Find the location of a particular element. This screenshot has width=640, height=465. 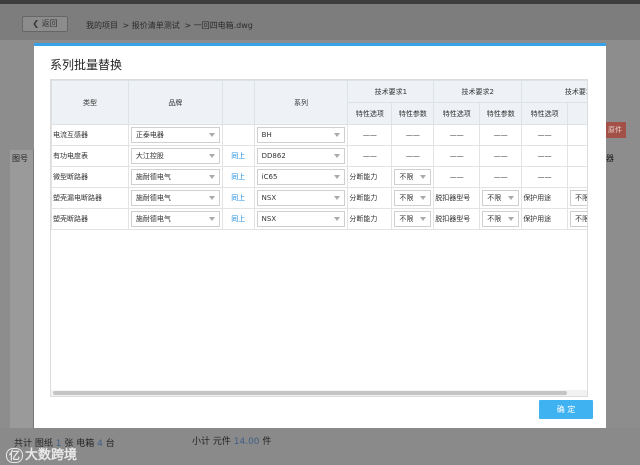

brand-select: 正泰电器 is located at coordinates (175, 135).